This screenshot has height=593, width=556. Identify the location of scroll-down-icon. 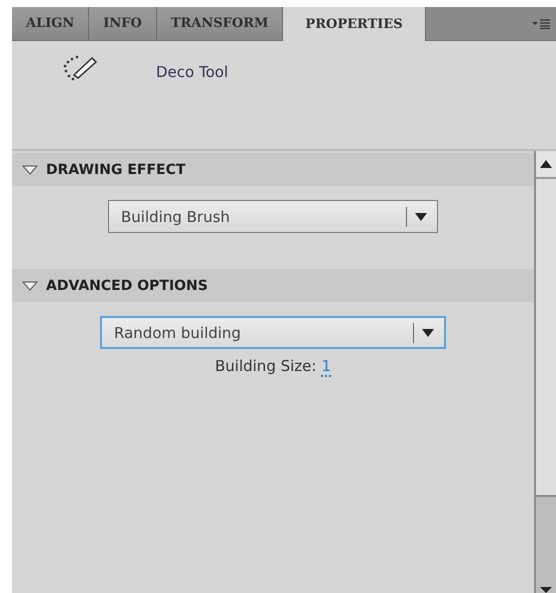
(546, 590).